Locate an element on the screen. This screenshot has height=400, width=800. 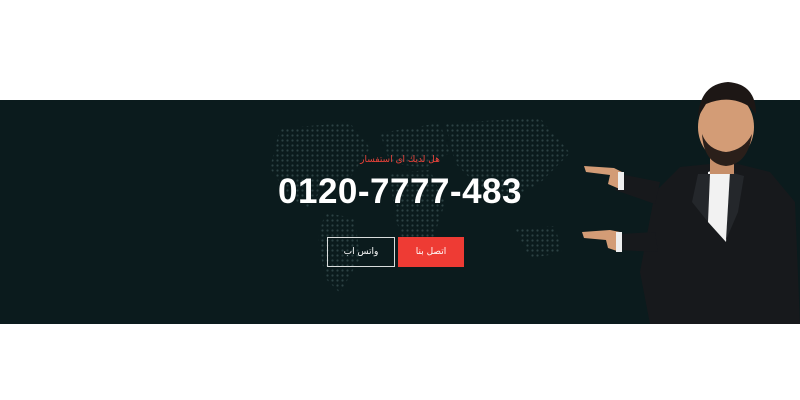
whatsapp-button: واتس اب is located at coordinates (361, 252).